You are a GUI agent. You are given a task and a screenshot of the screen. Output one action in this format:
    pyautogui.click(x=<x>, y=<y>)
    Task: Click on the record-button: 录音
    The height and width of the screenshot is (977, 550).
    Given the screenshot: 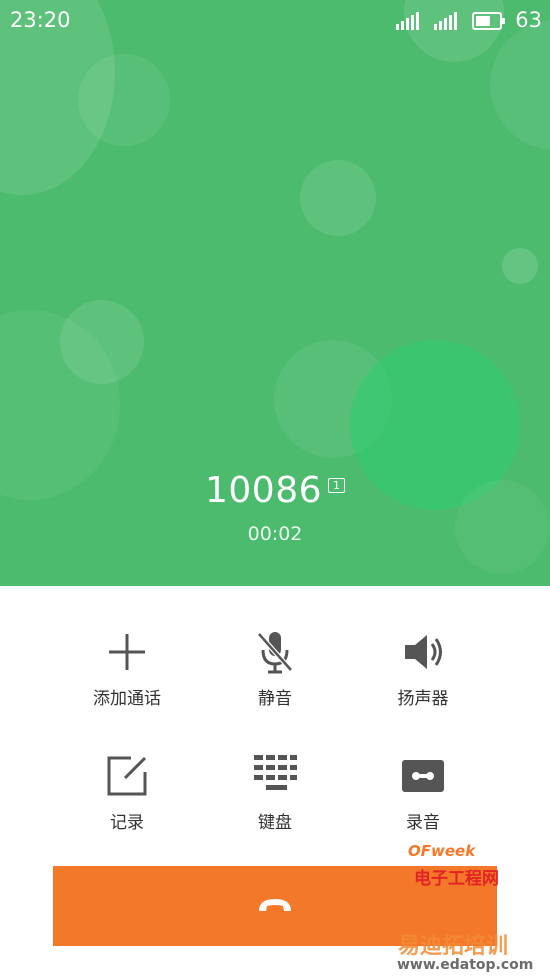 What is the action you would take?
    pyautogui.click(x=423, y=792)
    